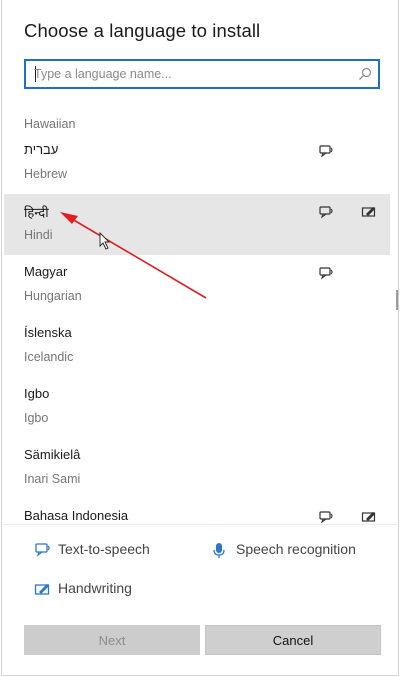 The height and width of the screenshot is (677, 400). What do you see at coordinates (52, 454) in the screenshot?
I see `language-native-name: Sämikielâ` at bounding box center [52, 454].